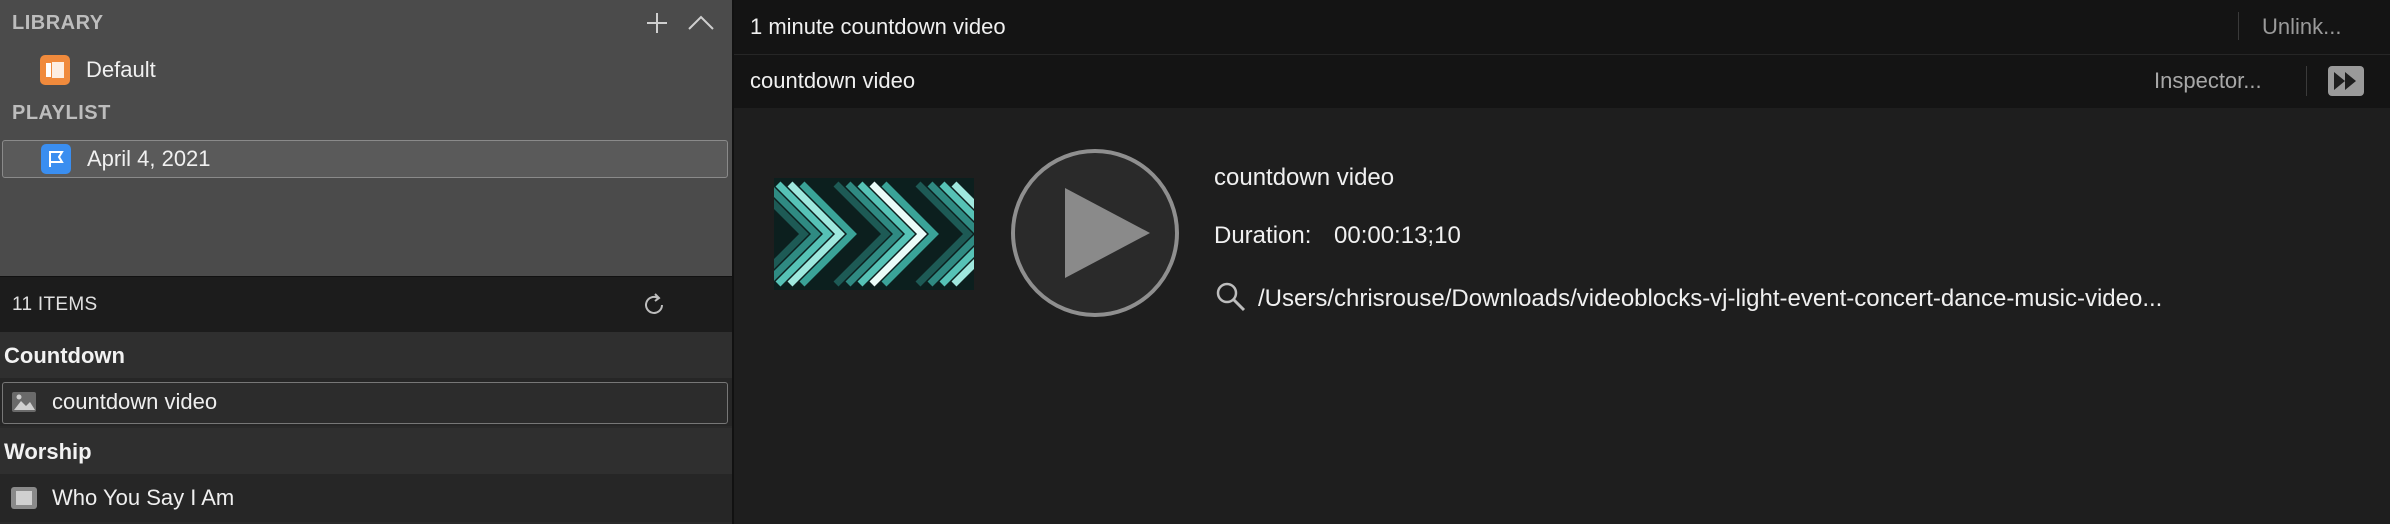 Image resolution: width=2390 pixels, height=524 pixels. I want to click on page-title: 1 minute countdown video, so click(878, 26).